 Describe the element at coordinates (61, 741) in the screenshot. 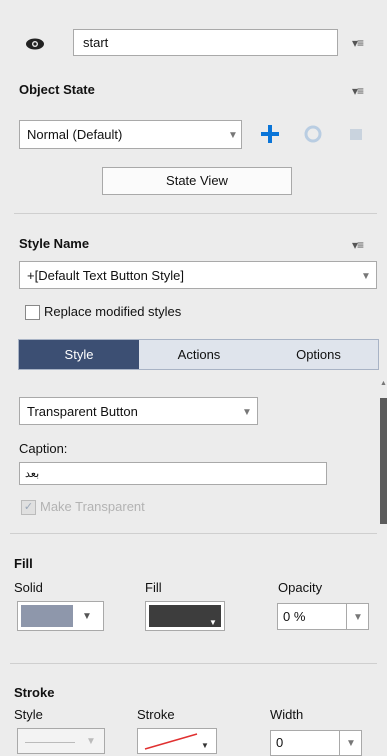

I see `stroke-style-select: ▼` at that location.